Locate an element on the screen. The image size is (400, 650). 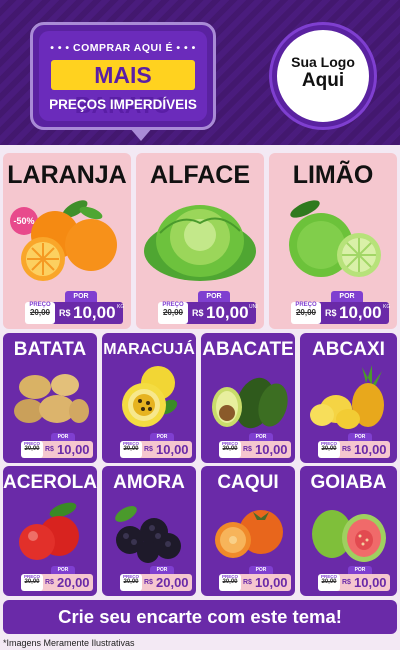
price-tag: POR R$ 10,00 KG PREÇO 20,00 is located at coordinates (75, 309).